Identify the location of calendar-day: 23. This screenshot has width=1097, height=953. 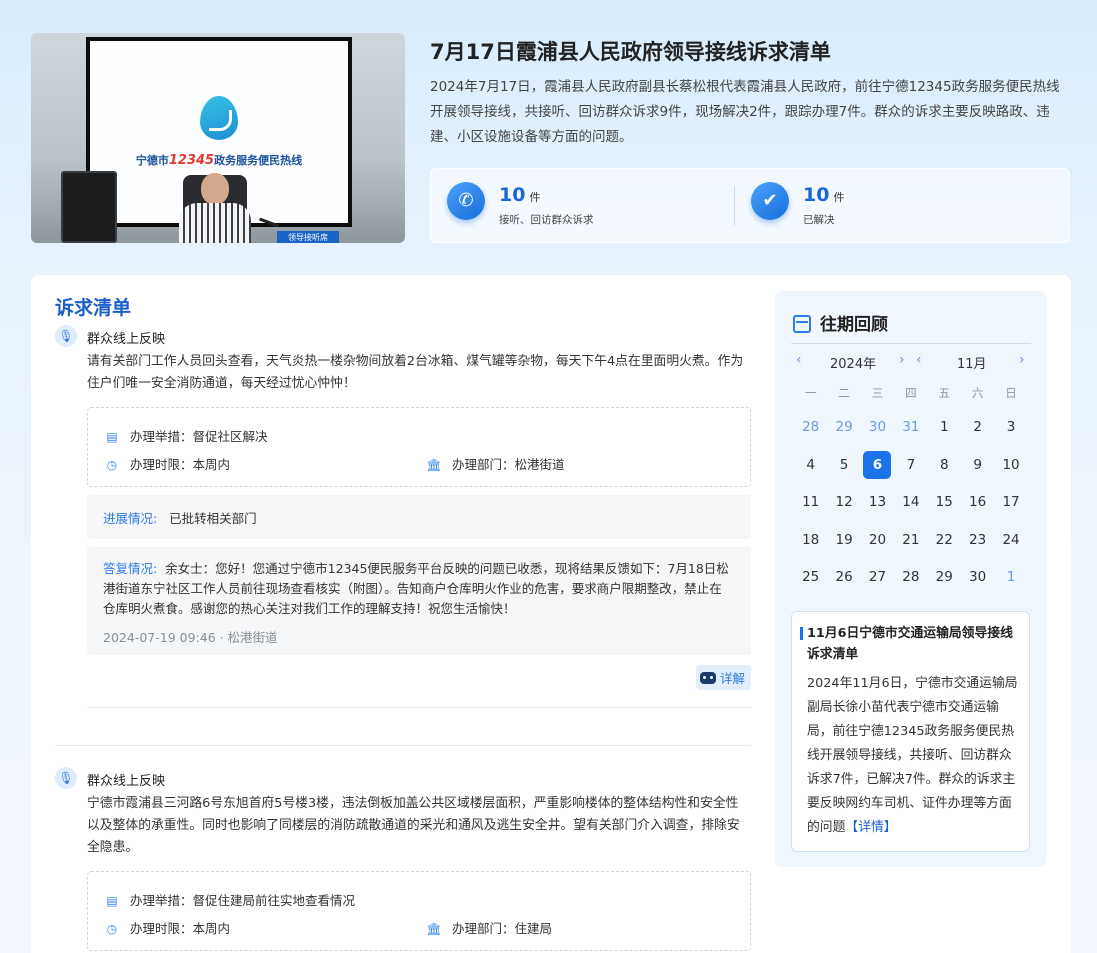
(977, 541).